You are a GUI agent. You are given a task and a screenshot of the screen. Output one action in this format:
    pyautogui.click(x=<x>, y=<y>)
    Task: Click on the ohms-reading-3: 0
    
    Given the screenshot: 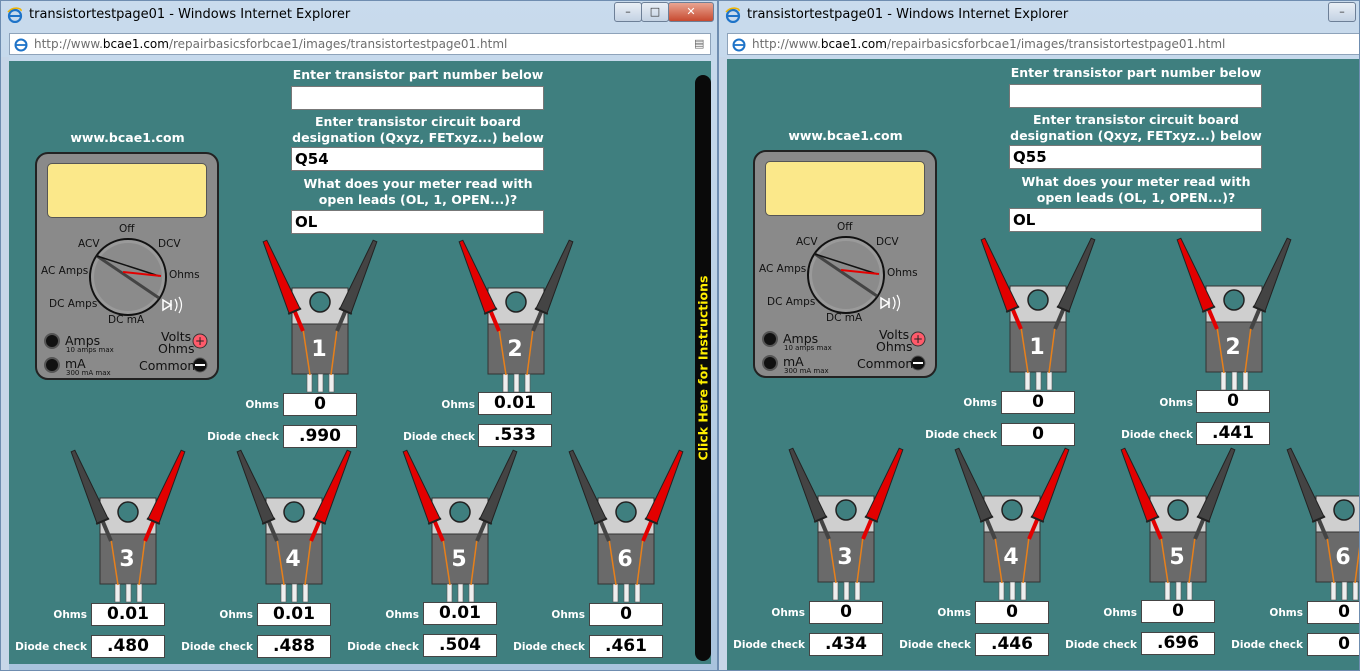 What is the action you would take?
    pyautogui.click(x=846, y=612)
    